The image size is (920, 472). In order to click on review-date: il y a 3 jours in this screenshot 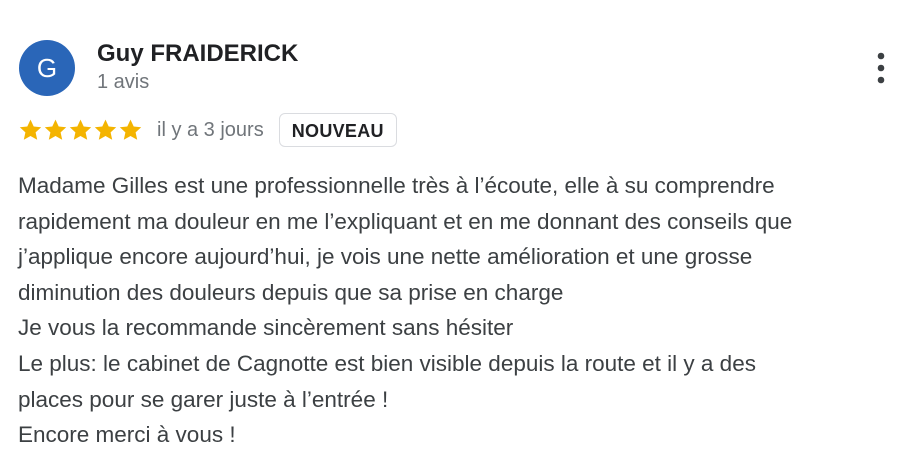, I will do `click(210, 129)`.